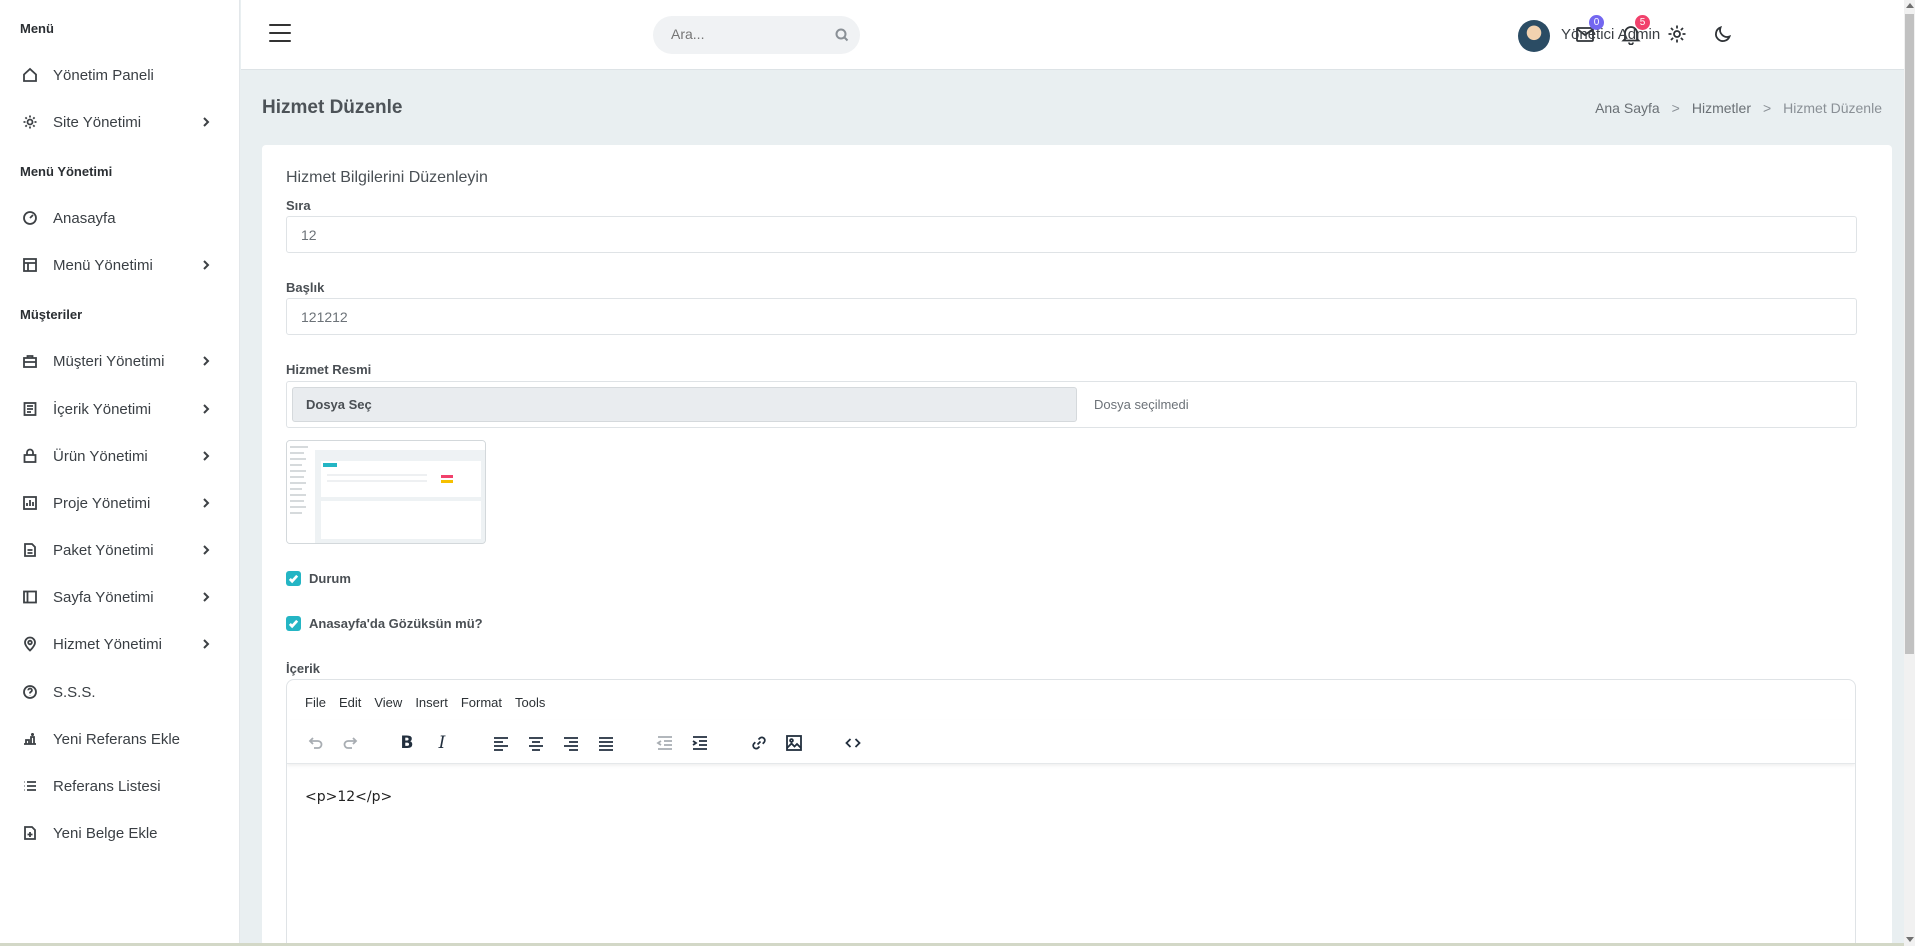 This screenshot has width=1915, height=946. What do you see at coordinates (318, 578) in the screenshot?
I see `durum-checkbox: Durum` at bounding box center [318, 578].